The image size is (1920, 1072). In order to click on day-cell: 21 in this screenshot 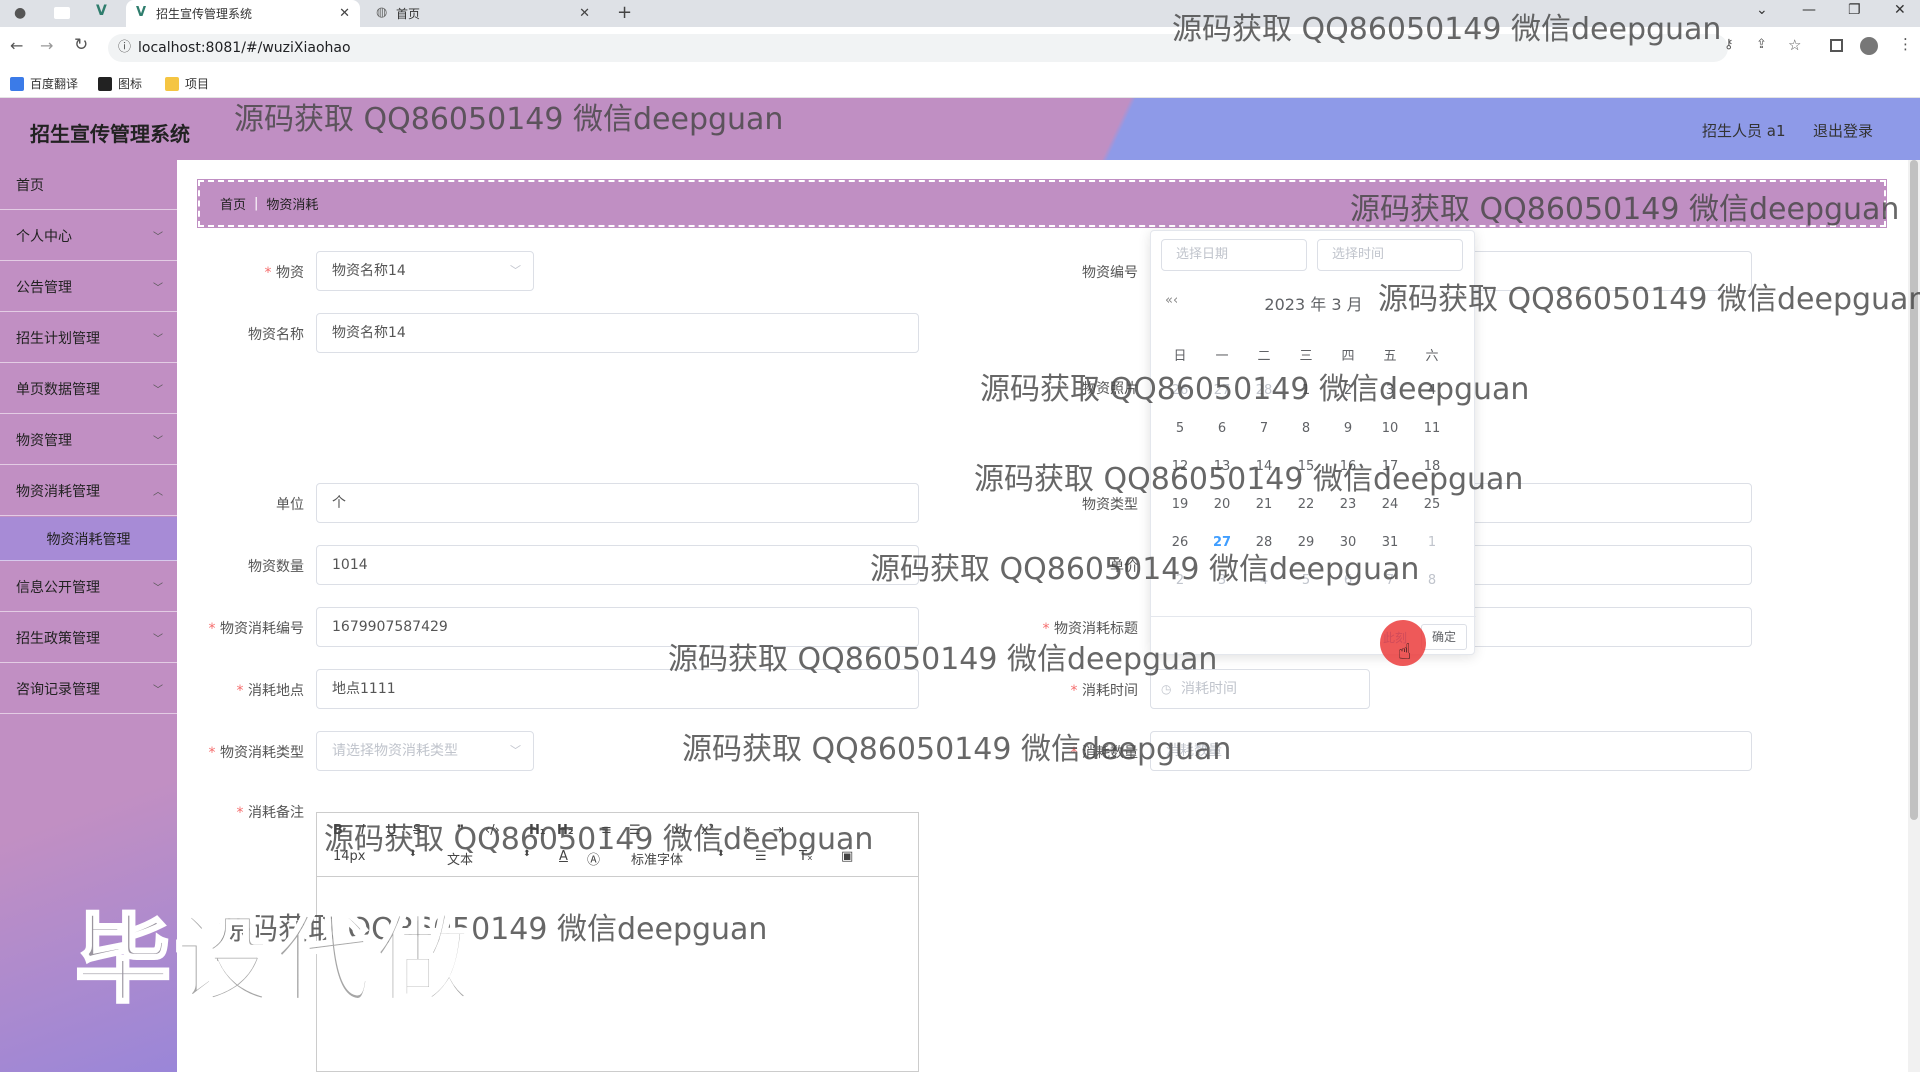, I will do `click(1264, 504)`.